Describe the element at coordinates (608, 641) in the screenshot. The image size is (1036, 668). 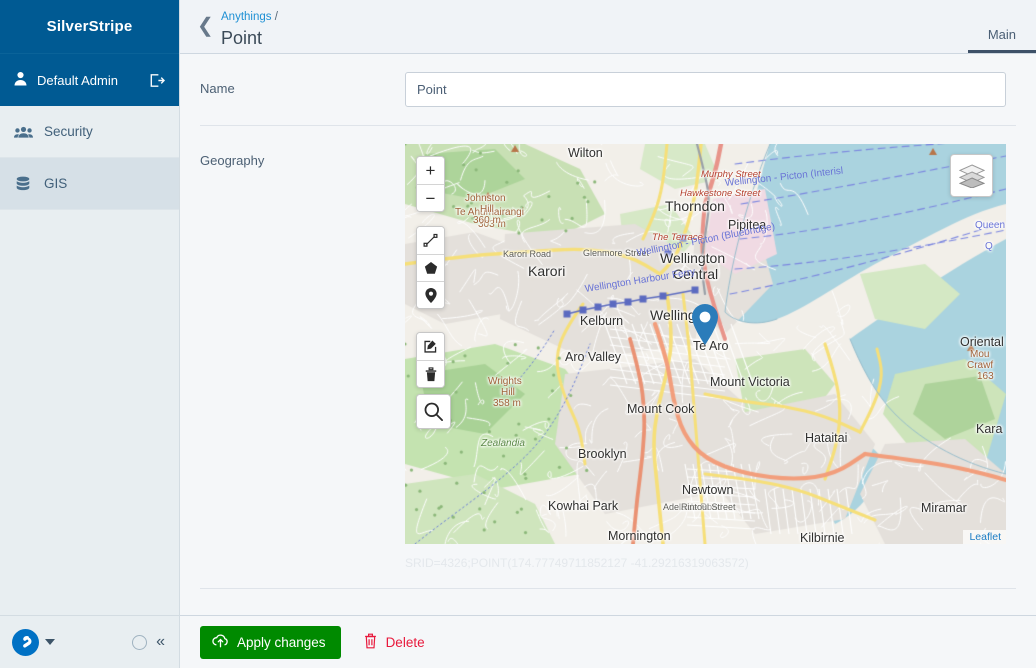
I see `action-toolbar: Apply changes Delete` at that location.